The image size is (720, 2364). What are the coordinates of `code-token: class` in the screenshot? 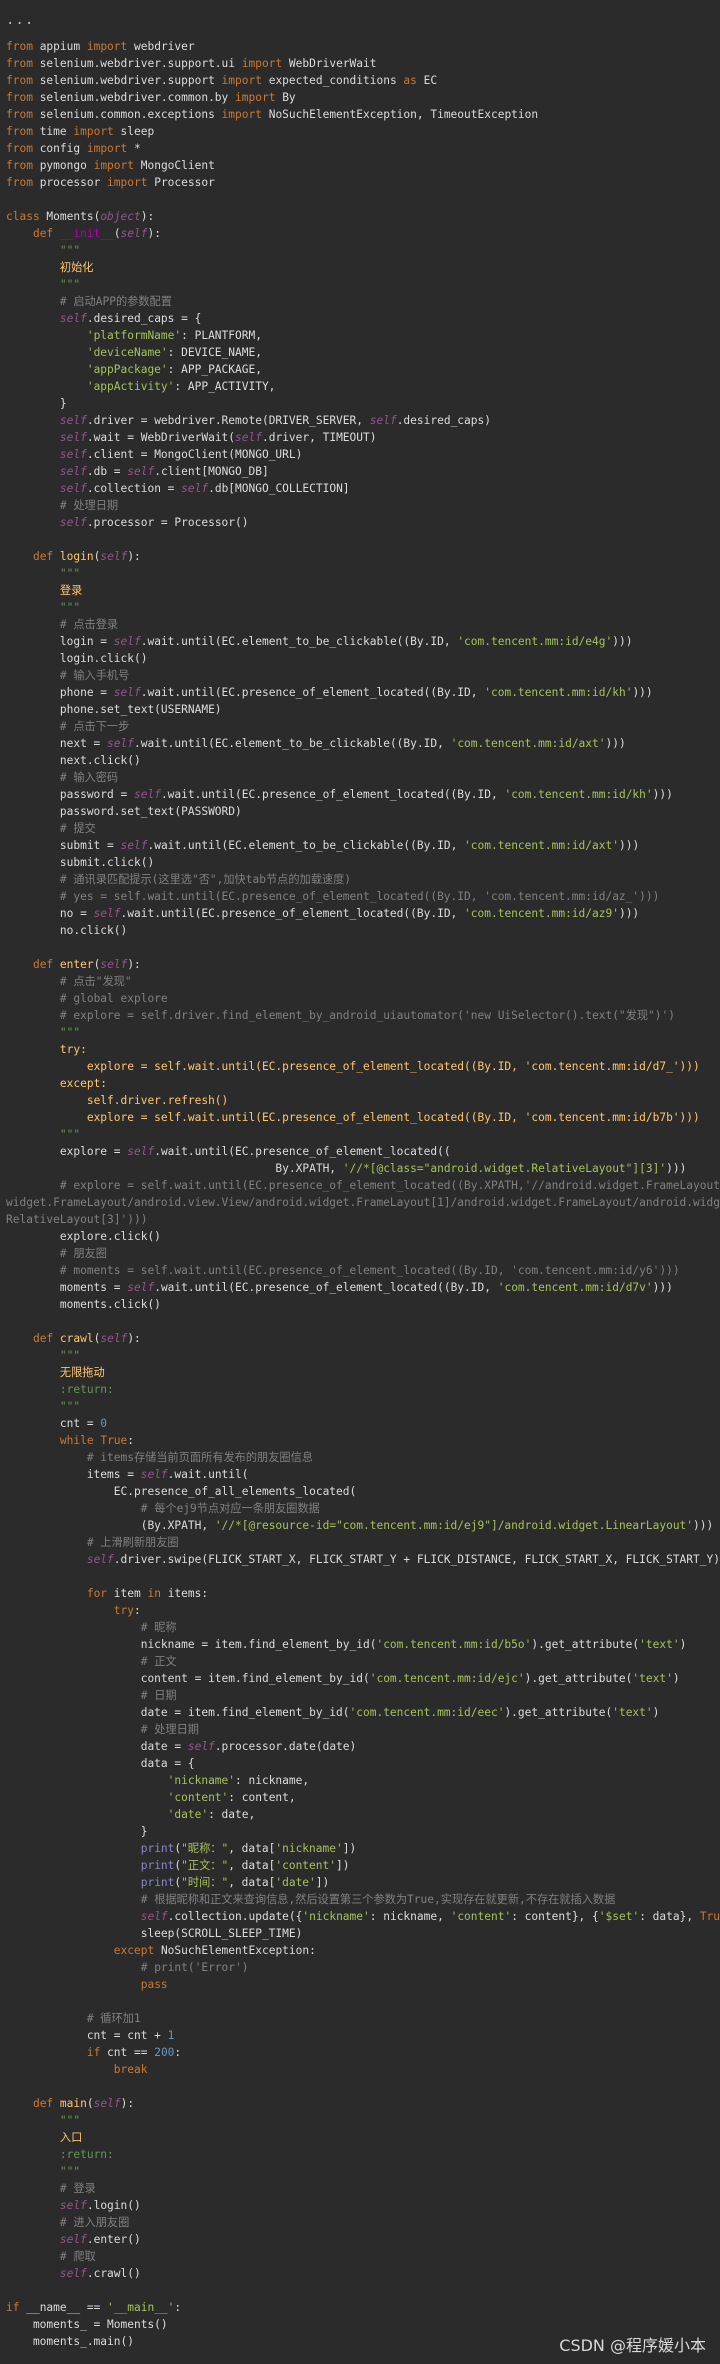 It's located at (23, 216).